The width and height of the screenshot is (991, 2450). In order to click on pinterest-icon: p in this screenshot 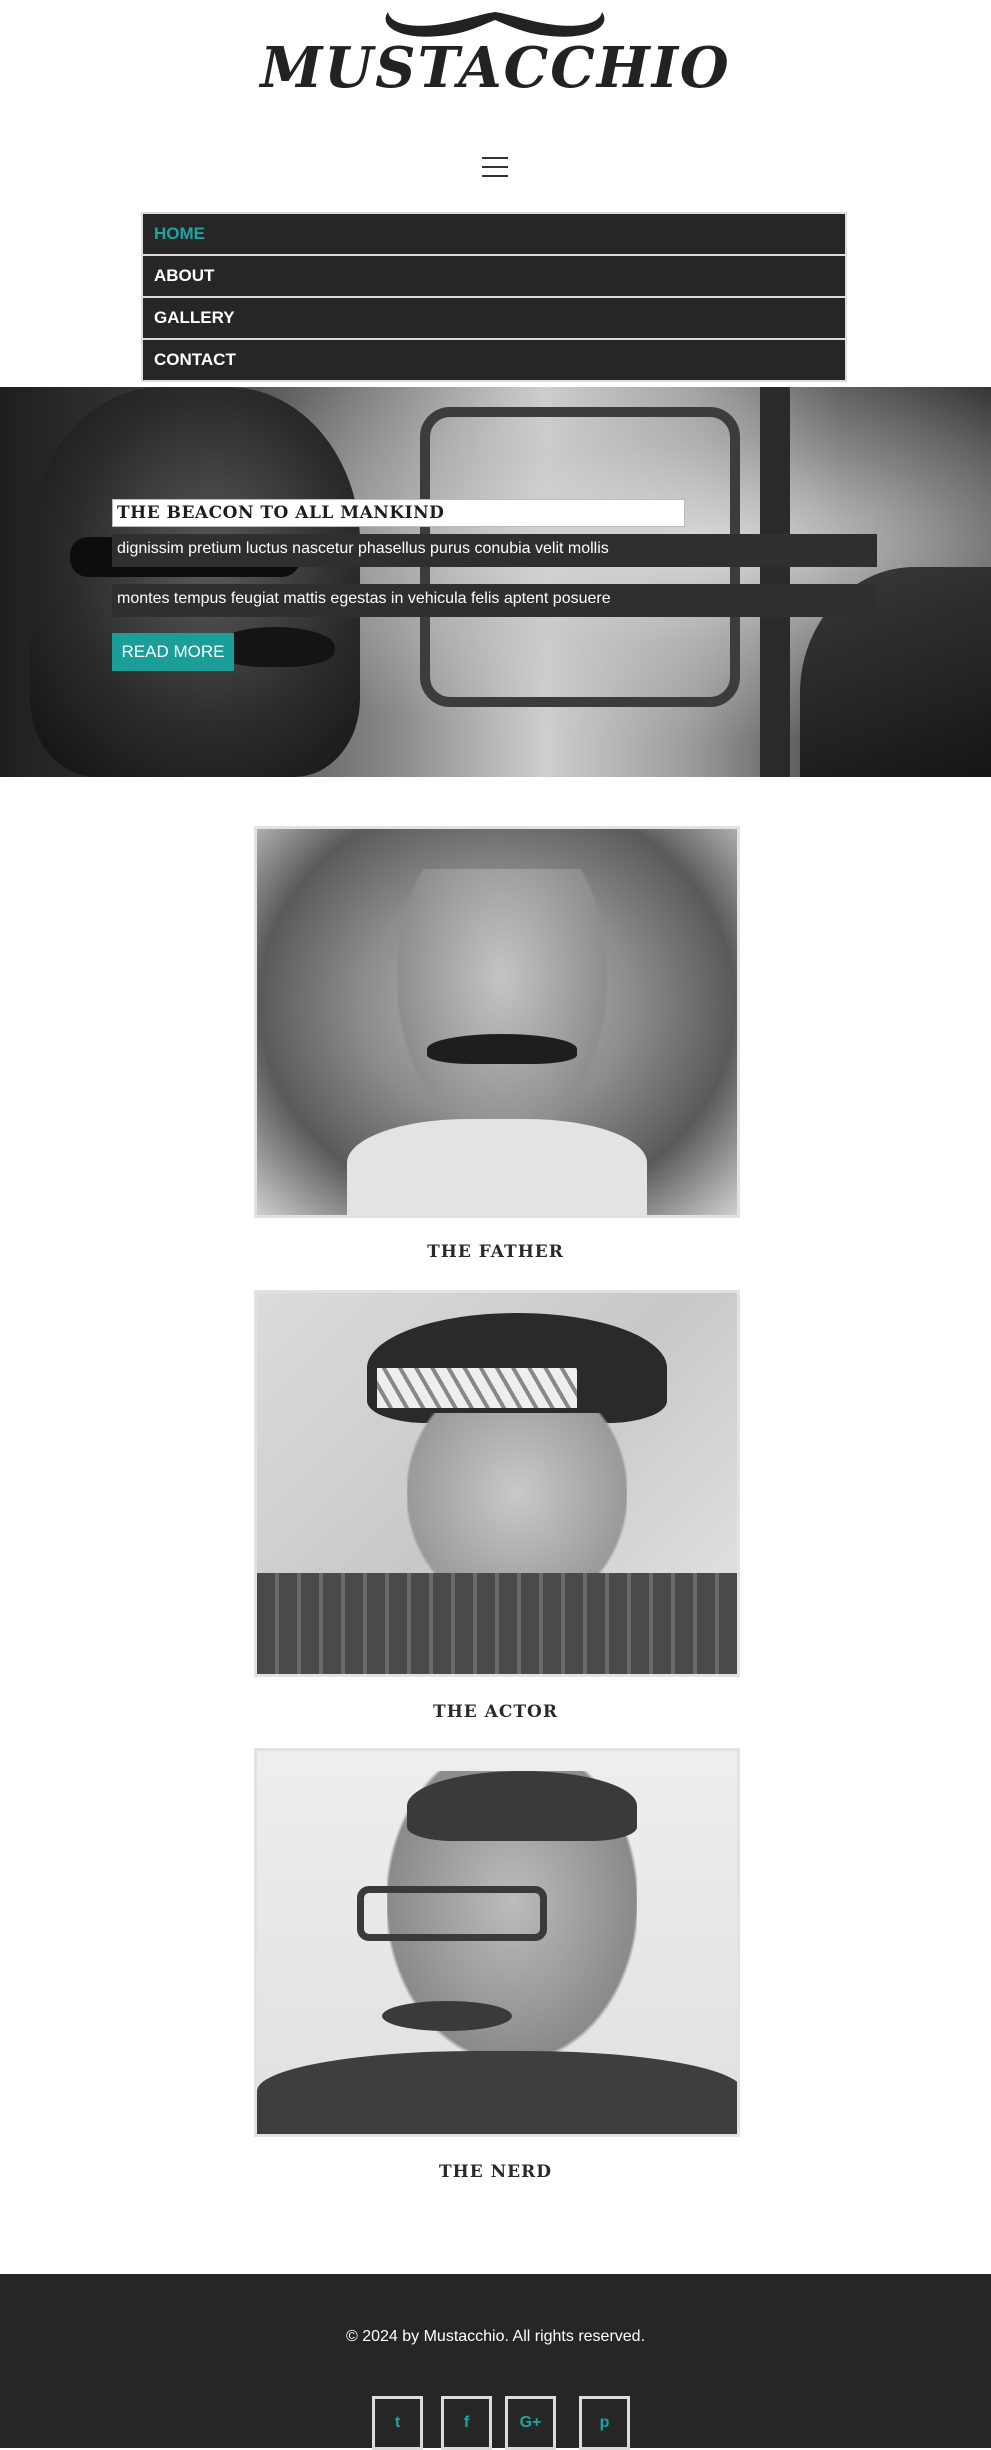, I will do `click(604, 2423)`.